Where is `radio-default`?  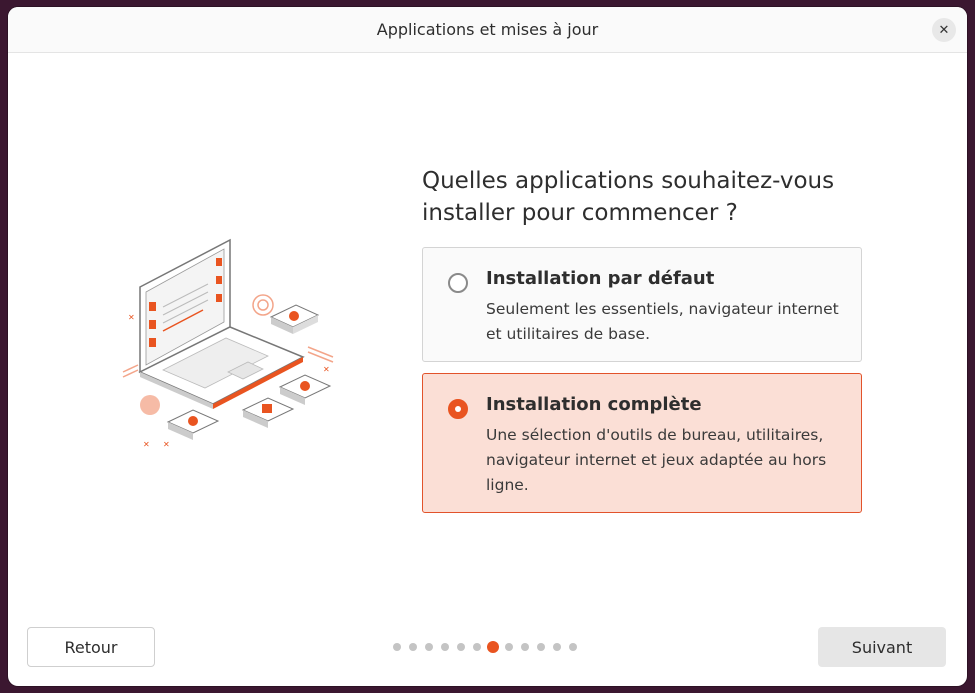 radio-default is located at coordinates (458, 283).